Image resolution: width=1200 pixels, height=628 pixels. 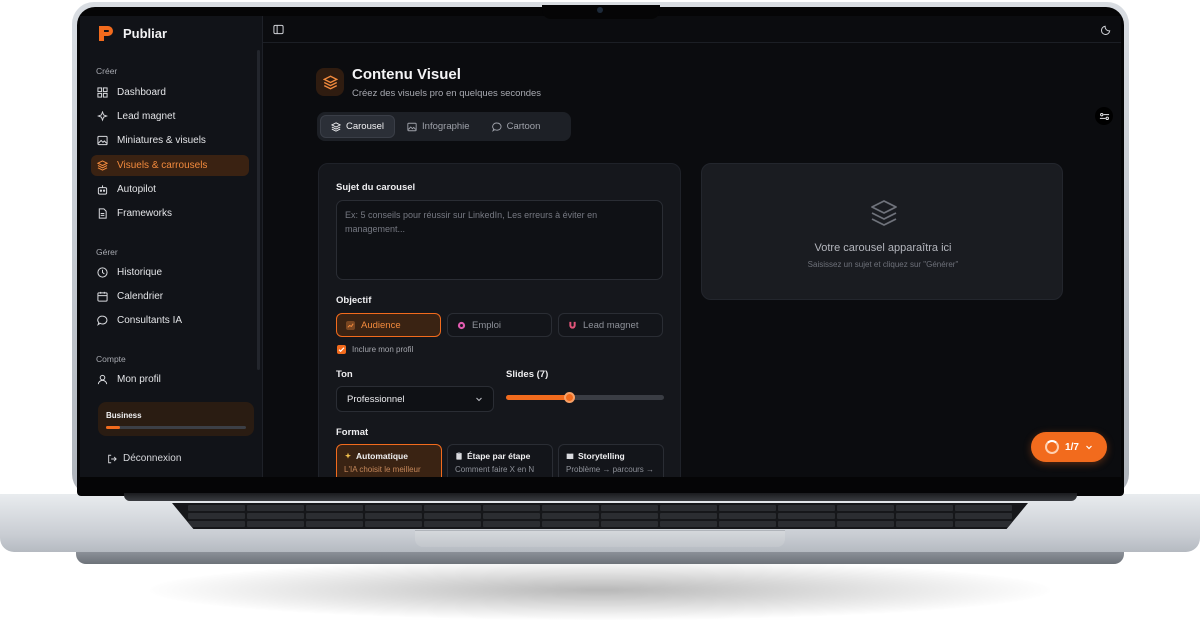 I want to click on generation-progress-button: 1/7, so click(x=1069, y=447).